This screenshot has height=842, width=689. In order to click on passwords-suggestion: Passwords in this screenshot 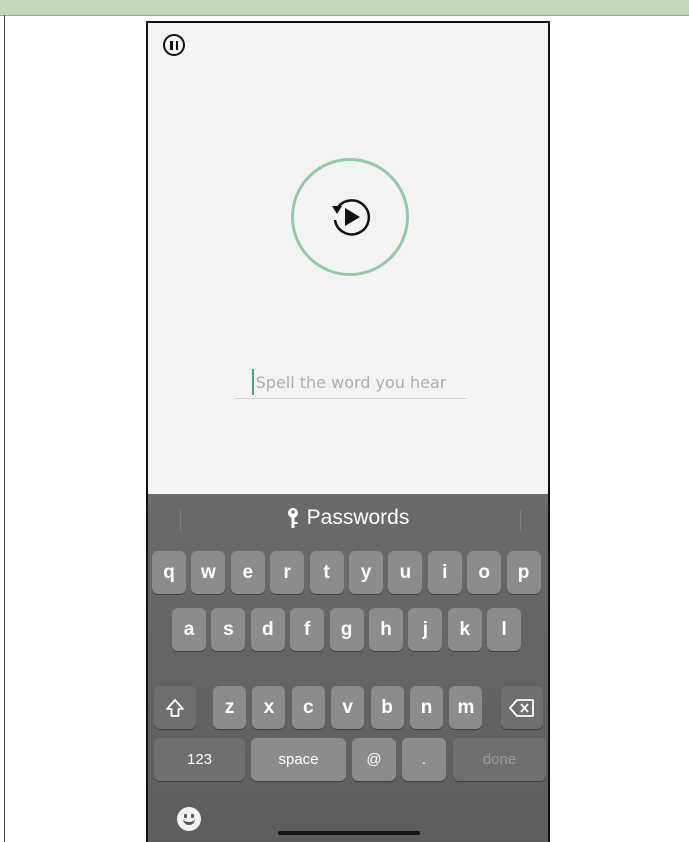, I will do `click(348, 518)`.